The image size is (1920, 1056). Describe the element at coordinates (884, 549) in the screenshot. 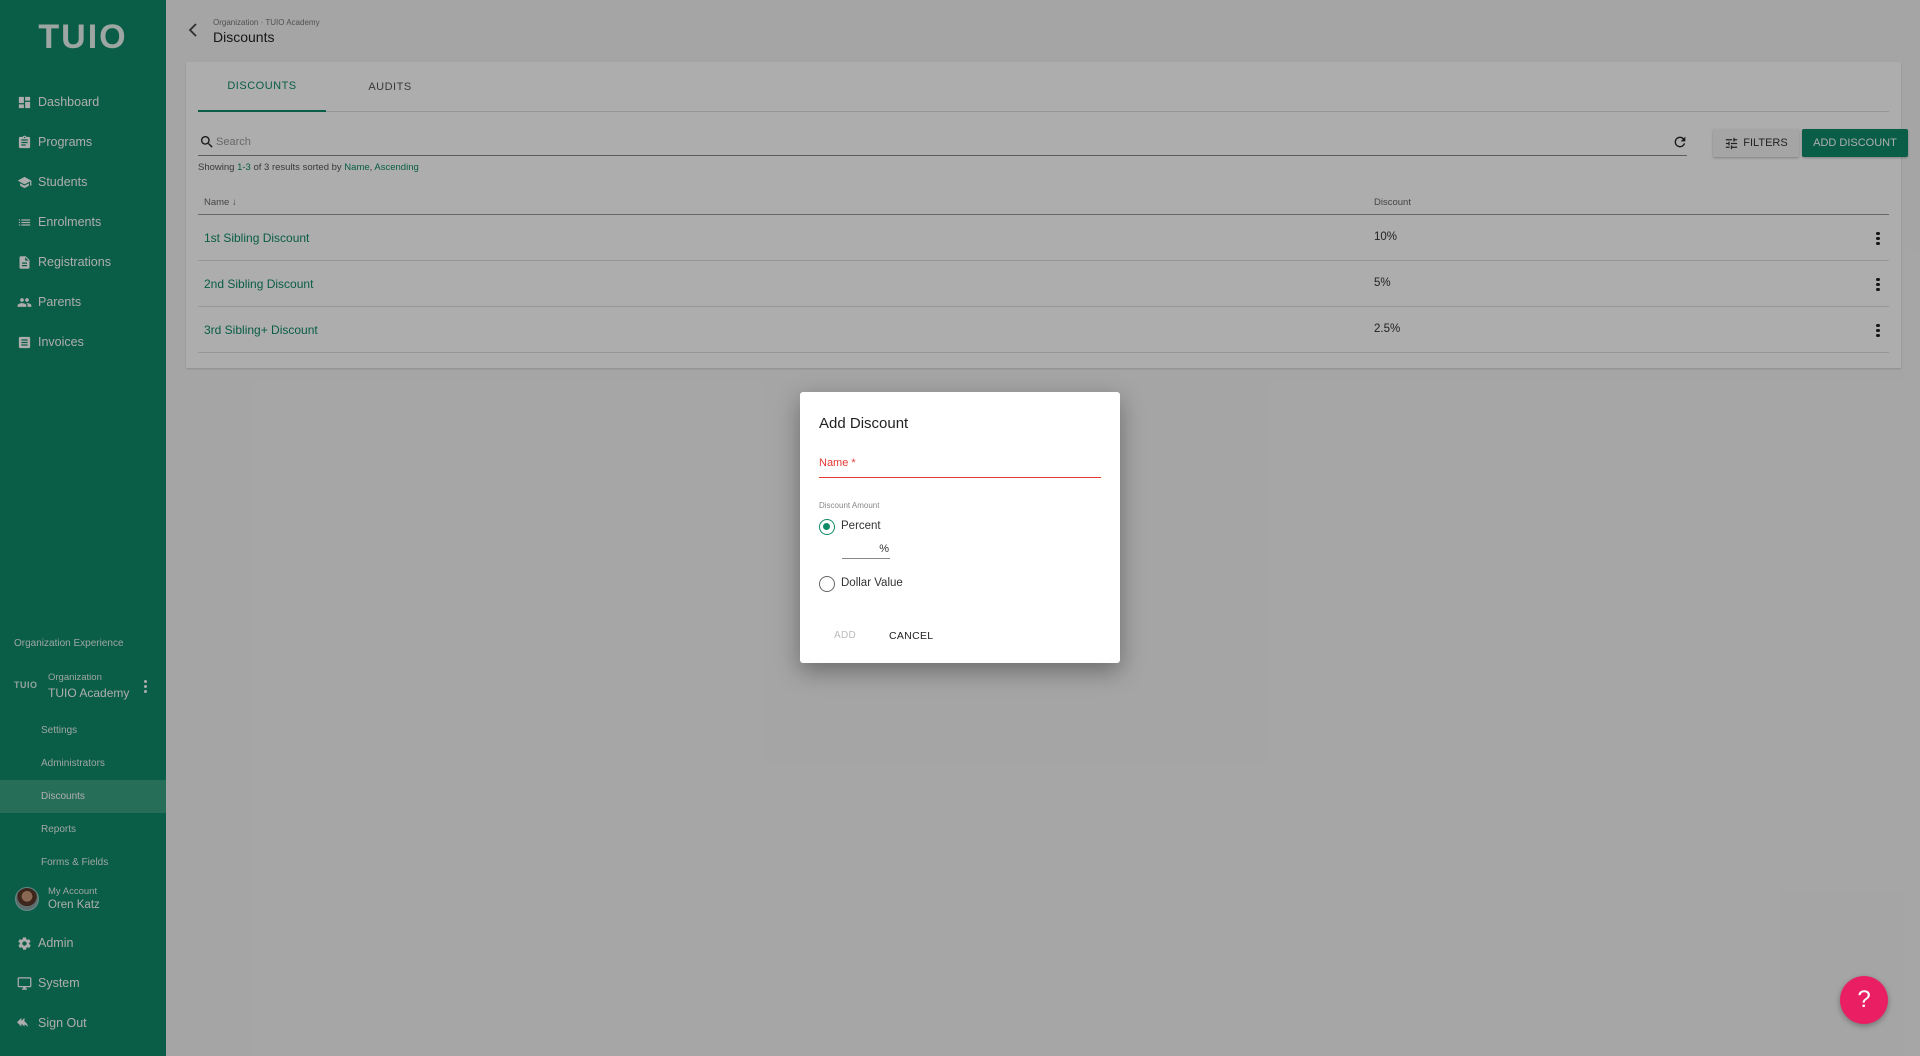

I see `percent-suffix: %` at that location.